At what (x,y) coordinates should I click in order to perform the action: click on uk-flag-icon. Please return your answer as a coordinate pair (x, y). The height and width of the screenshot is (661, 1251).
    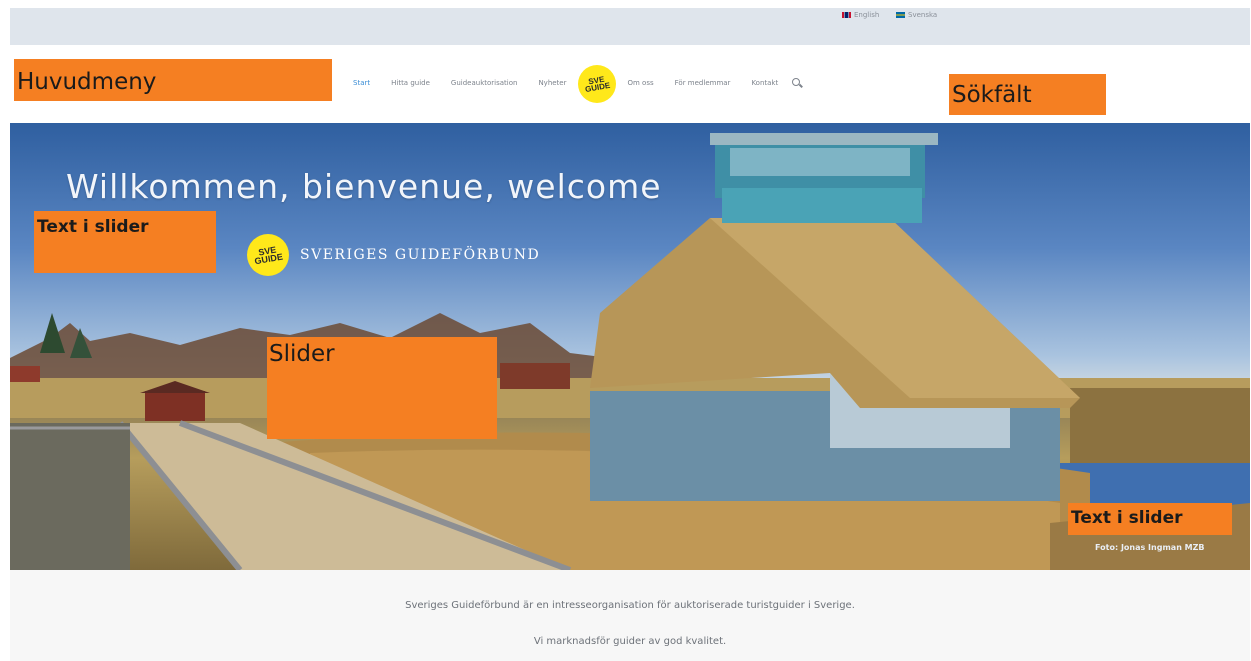
    Looking at the image, I should click on (846, 15).